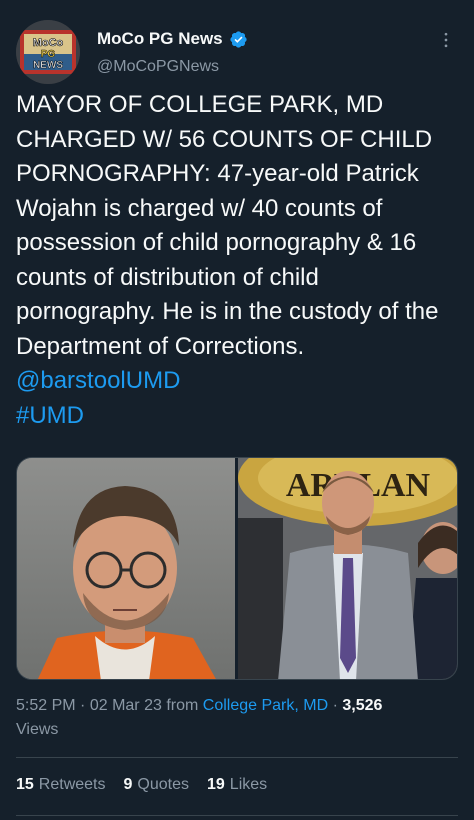  Describe the element at coordinates (182, 705) in the screenshot. I see `from-label: from` at that location.